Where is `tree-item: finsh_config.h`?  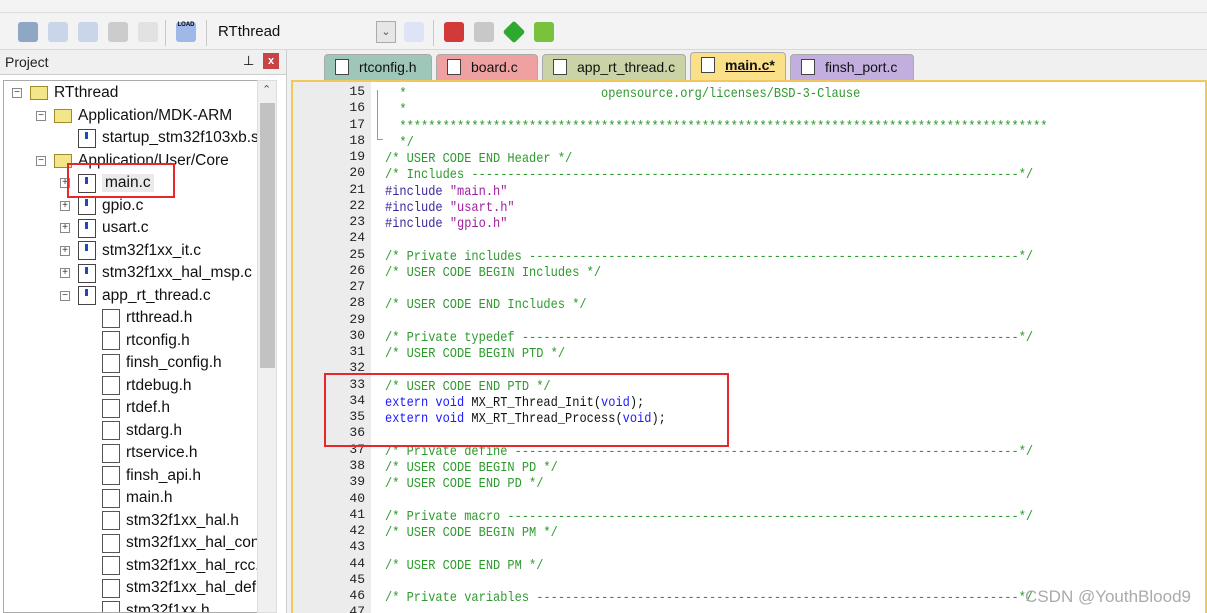
tree-item: finsh_config.h is located at coordinates (162, 363).